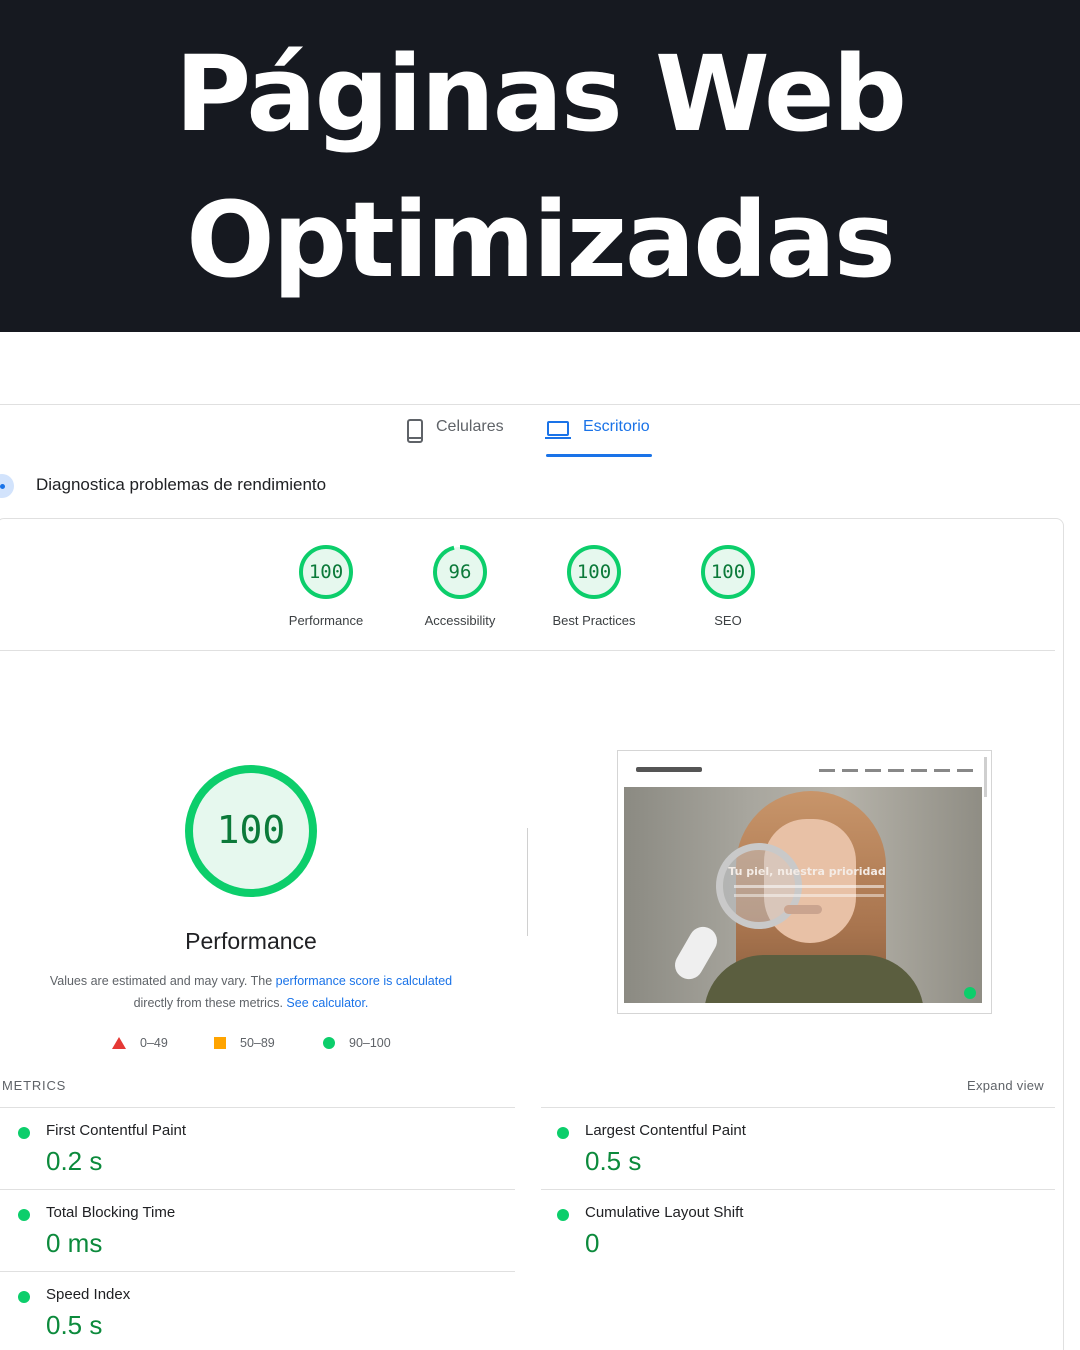  What do you see at coordinates (210, 1003) in the screenshot?
I see `desc-text-2: directly from these metrics.` at bounding box center [210, 1003].